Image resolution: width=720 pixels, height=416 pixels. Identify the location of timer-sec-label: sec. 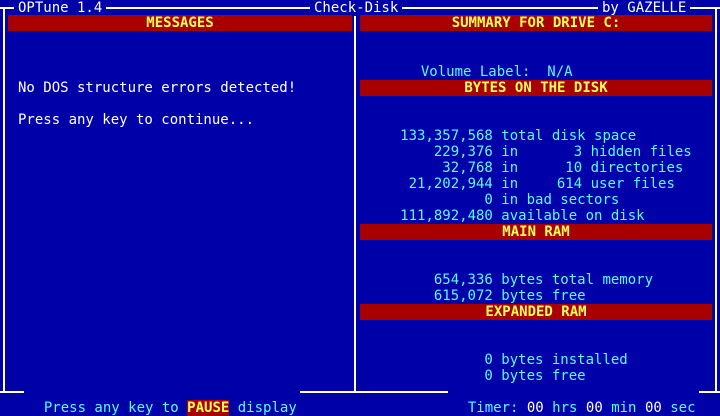
(683, 408).